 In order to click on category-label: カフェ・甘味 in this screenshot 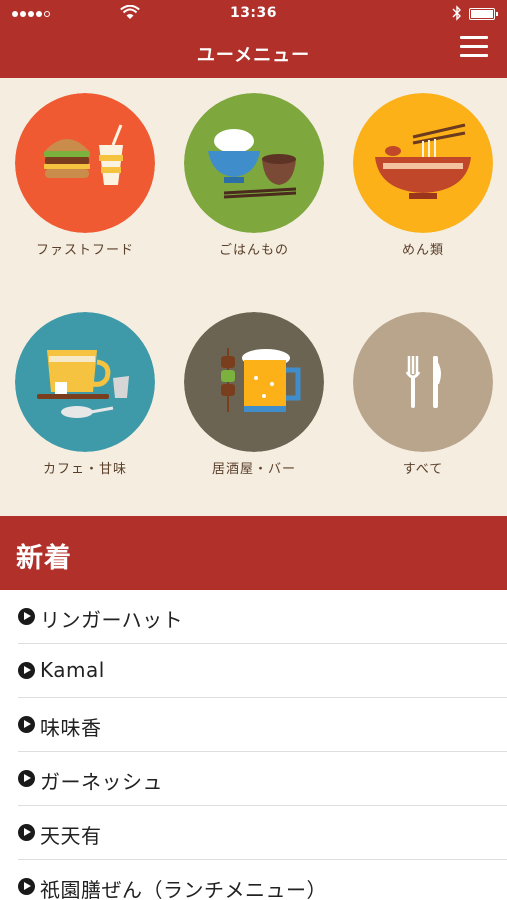, I will do `click(84, 469)`.